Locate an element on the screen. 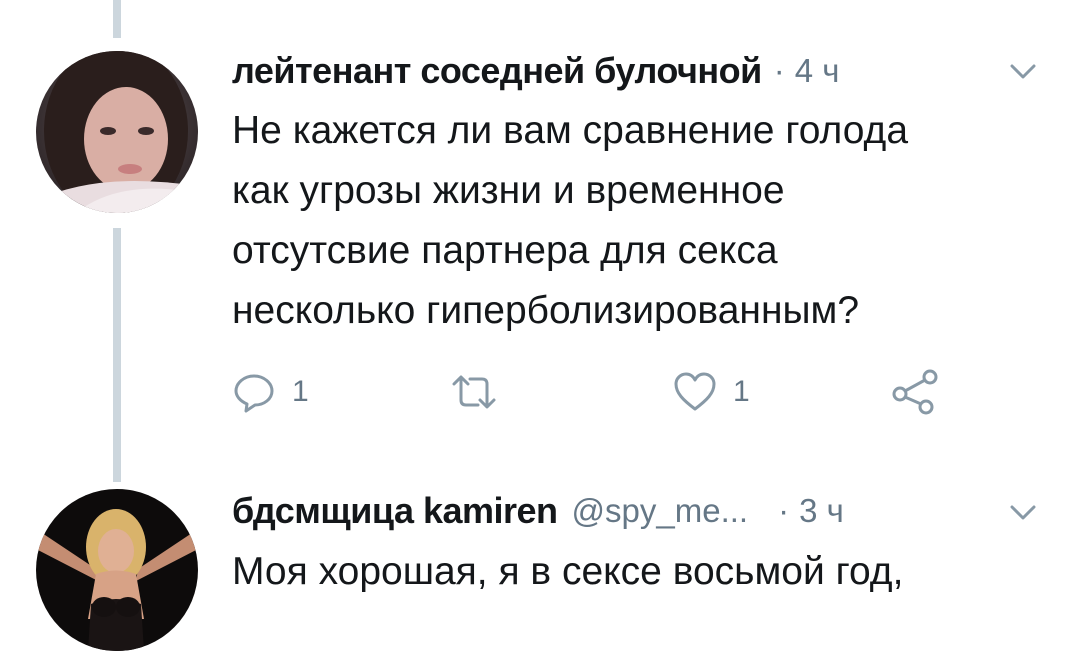  tweet-text: Моя хорошая, я в сексе восьмой год, is located at coordinates (568, 571).